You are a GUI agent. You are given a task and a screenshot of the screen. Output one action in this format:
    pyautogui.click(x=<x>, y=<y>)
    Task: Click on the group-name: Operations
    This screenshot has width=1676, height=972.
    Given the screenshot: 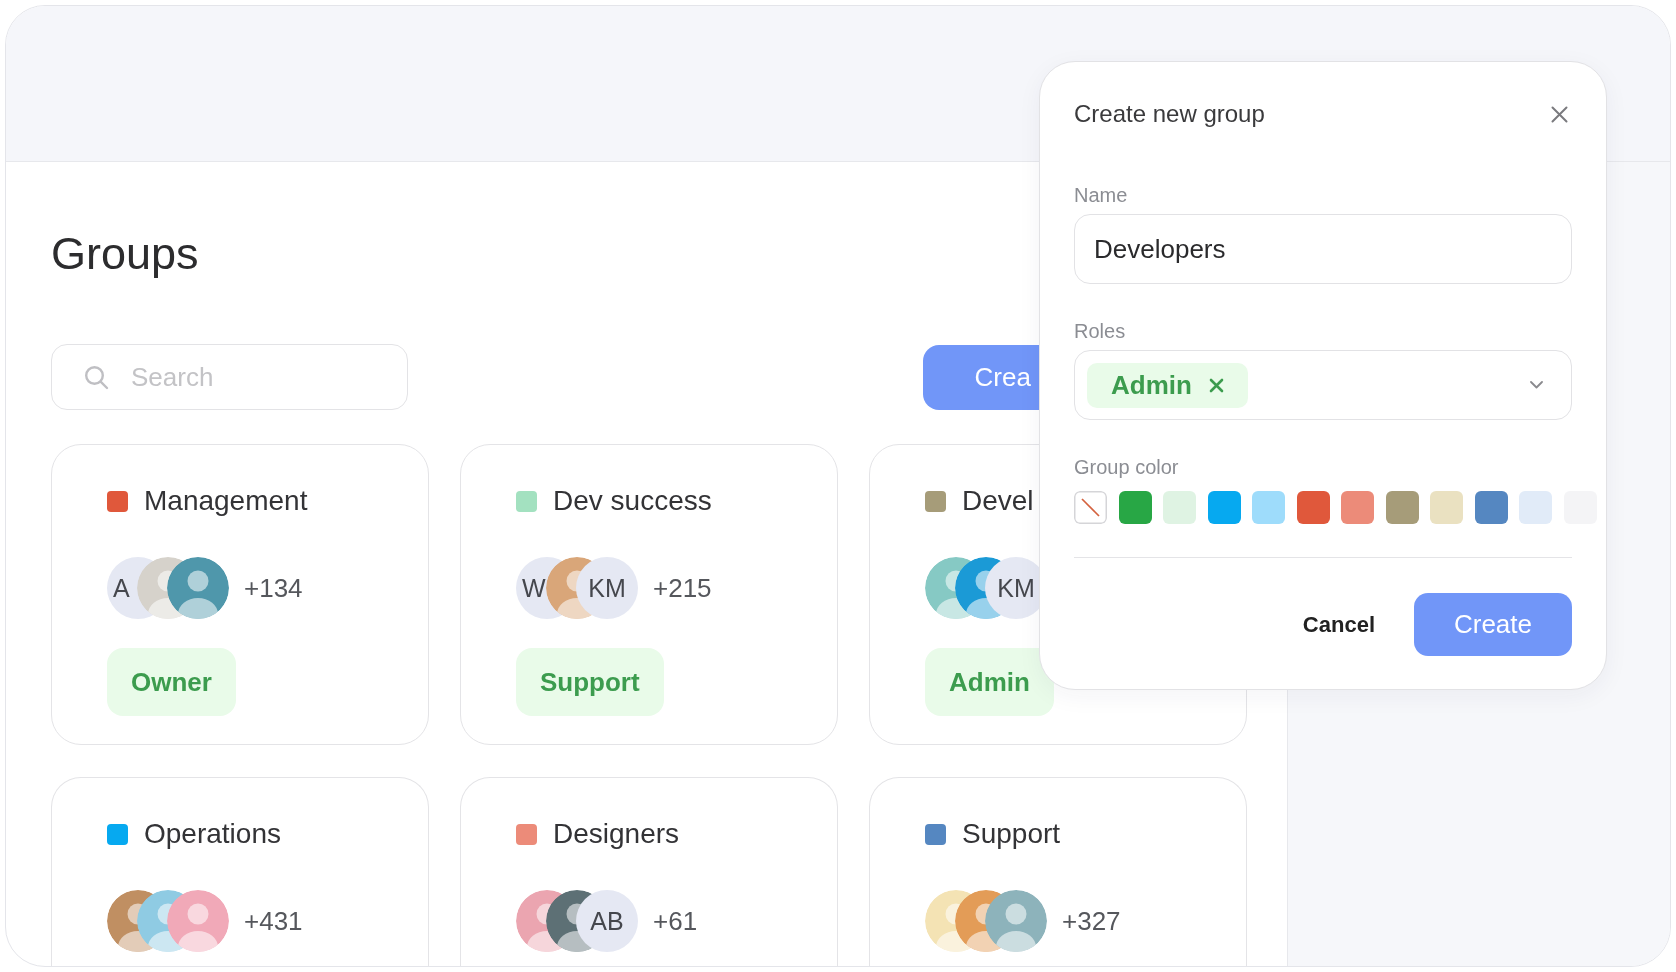 What is the action you would take?
    pyautogui.click(x=212, y=834)
    